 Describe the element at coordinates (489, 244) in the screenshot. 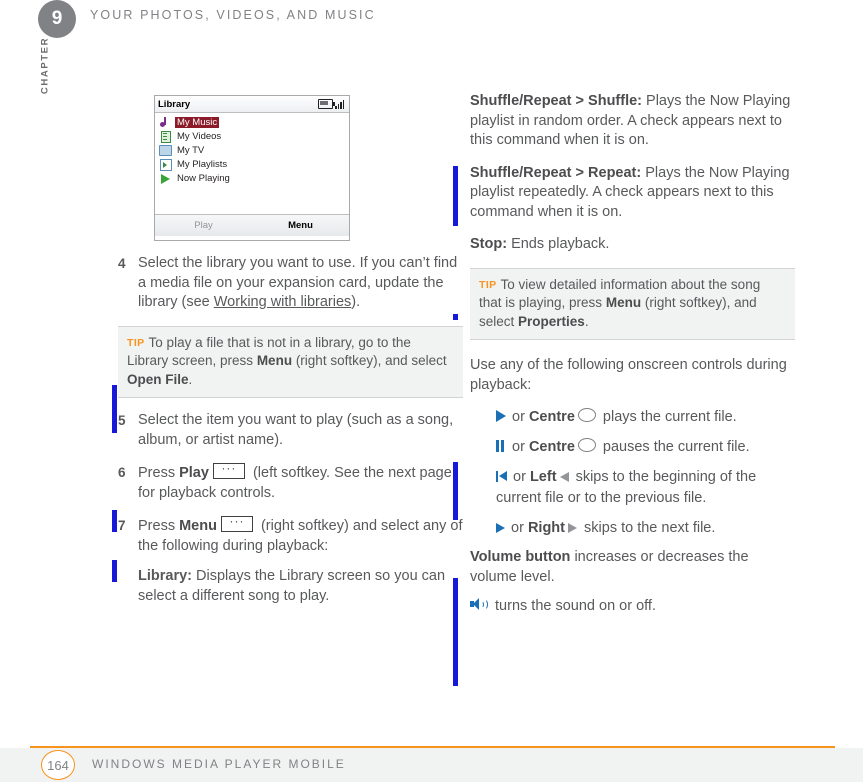

I see `stop-bold-label: Stop:` at that location.